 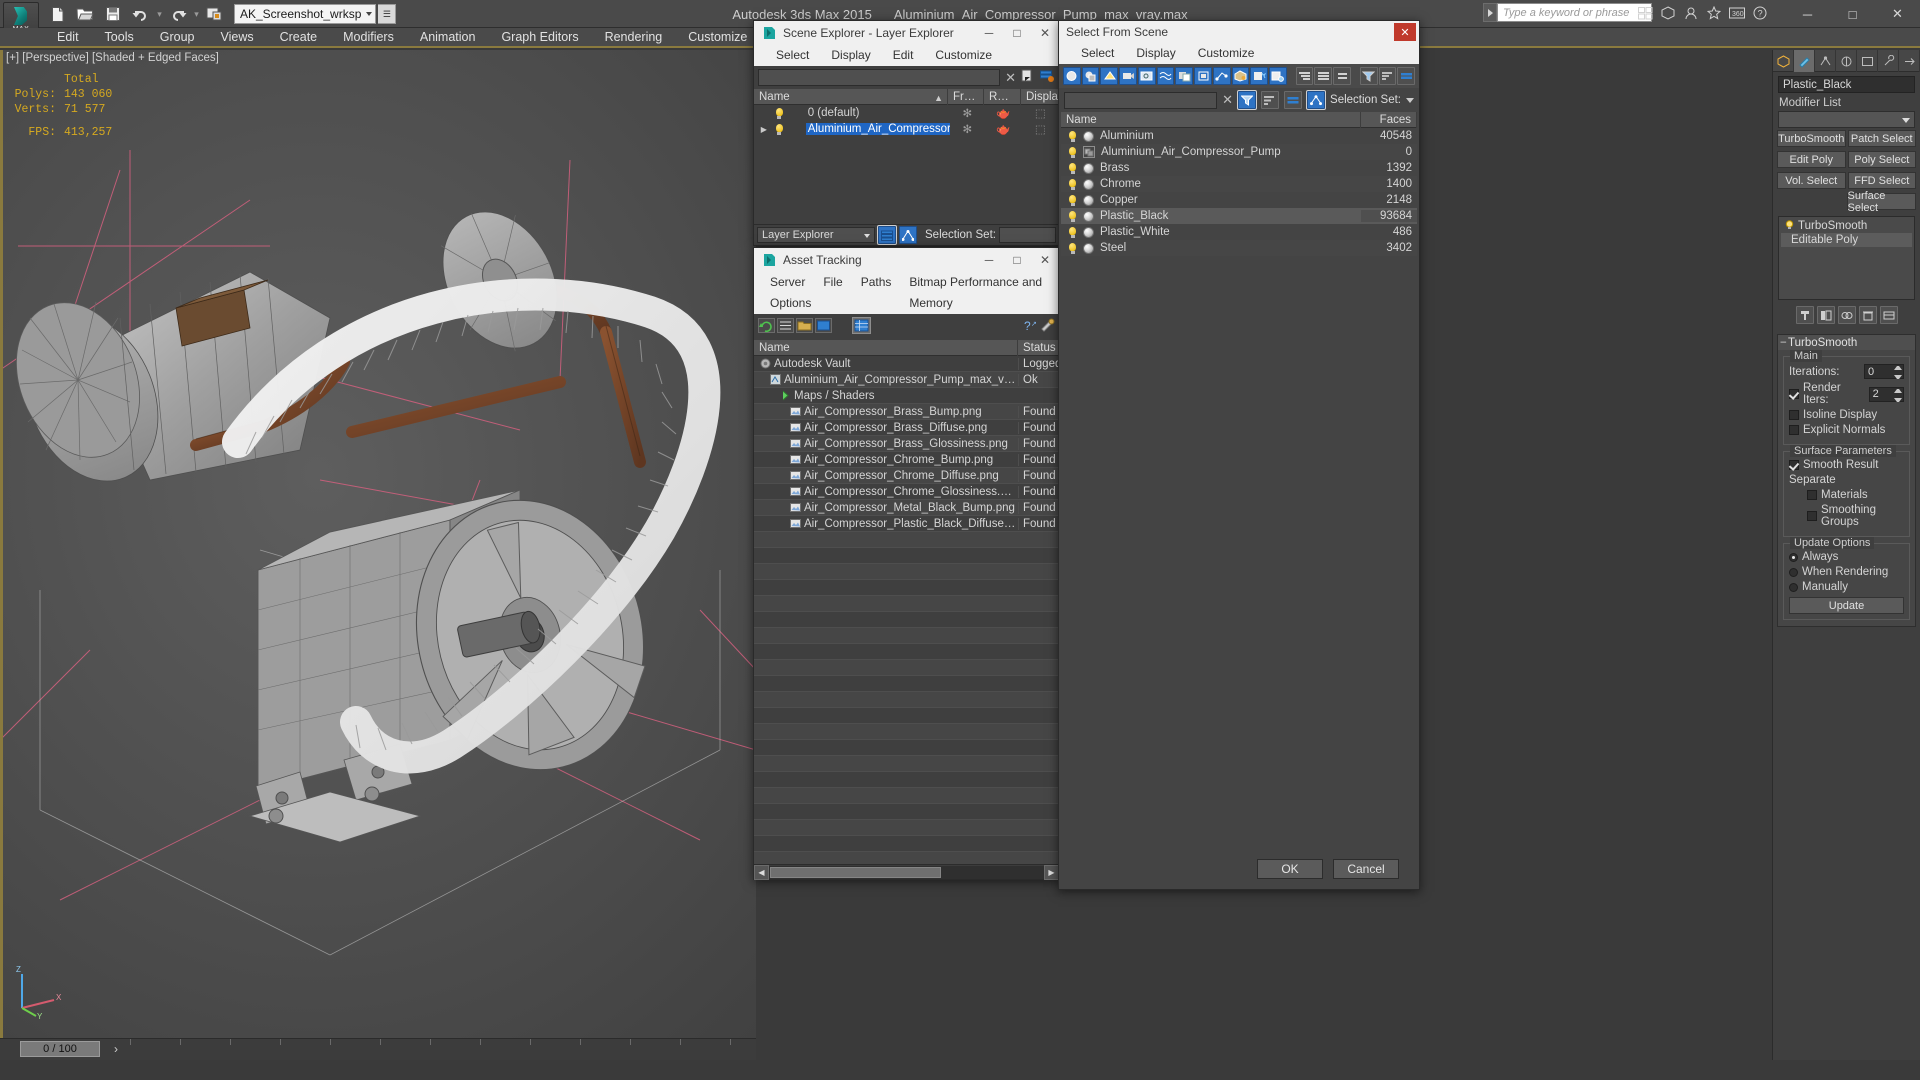 What do you see at coordinates (1789, 226) in the screenshot?
I see `lightbulb-icon` at bounding box center [1789, 226].